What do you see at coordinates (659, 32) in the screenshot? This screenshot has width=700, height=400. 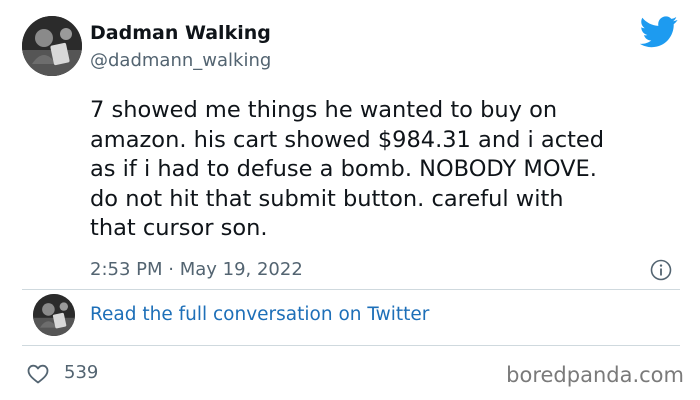 I see `twitter-bird-icon` at bounding box center [659, 32].